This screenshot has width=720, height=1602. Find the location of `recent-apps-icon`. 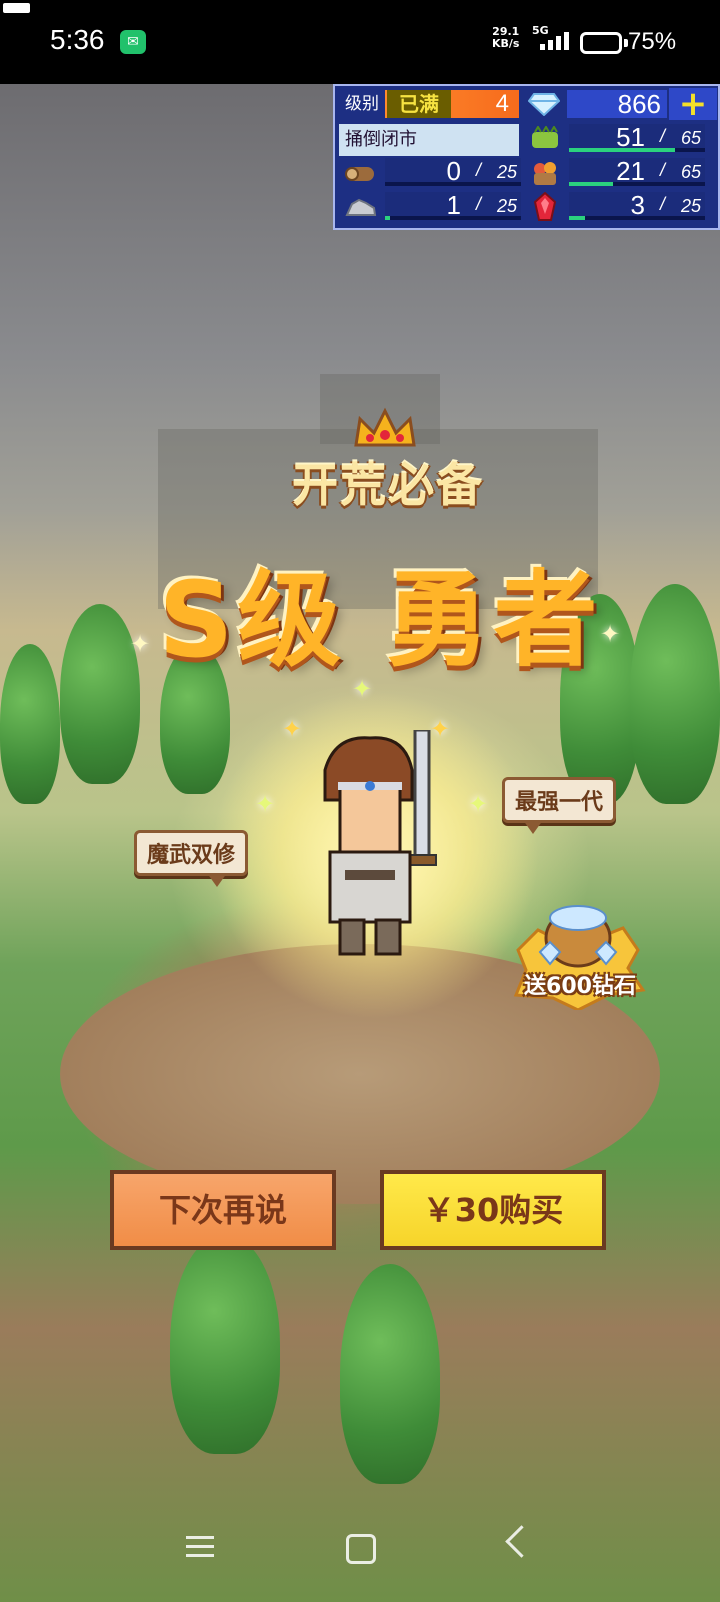

recent-apps-icon is located at coordinates (200, 1549).